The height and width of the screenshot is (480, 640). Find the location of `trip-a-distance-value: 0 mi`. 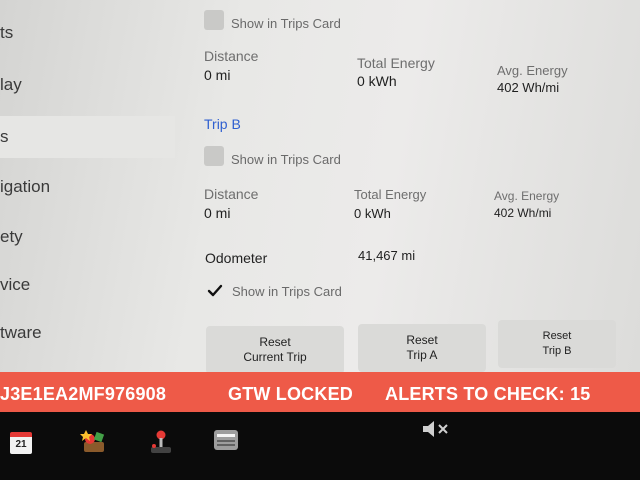

trip-a-distance-value: 0 mi is located at coordinates (217, 75).